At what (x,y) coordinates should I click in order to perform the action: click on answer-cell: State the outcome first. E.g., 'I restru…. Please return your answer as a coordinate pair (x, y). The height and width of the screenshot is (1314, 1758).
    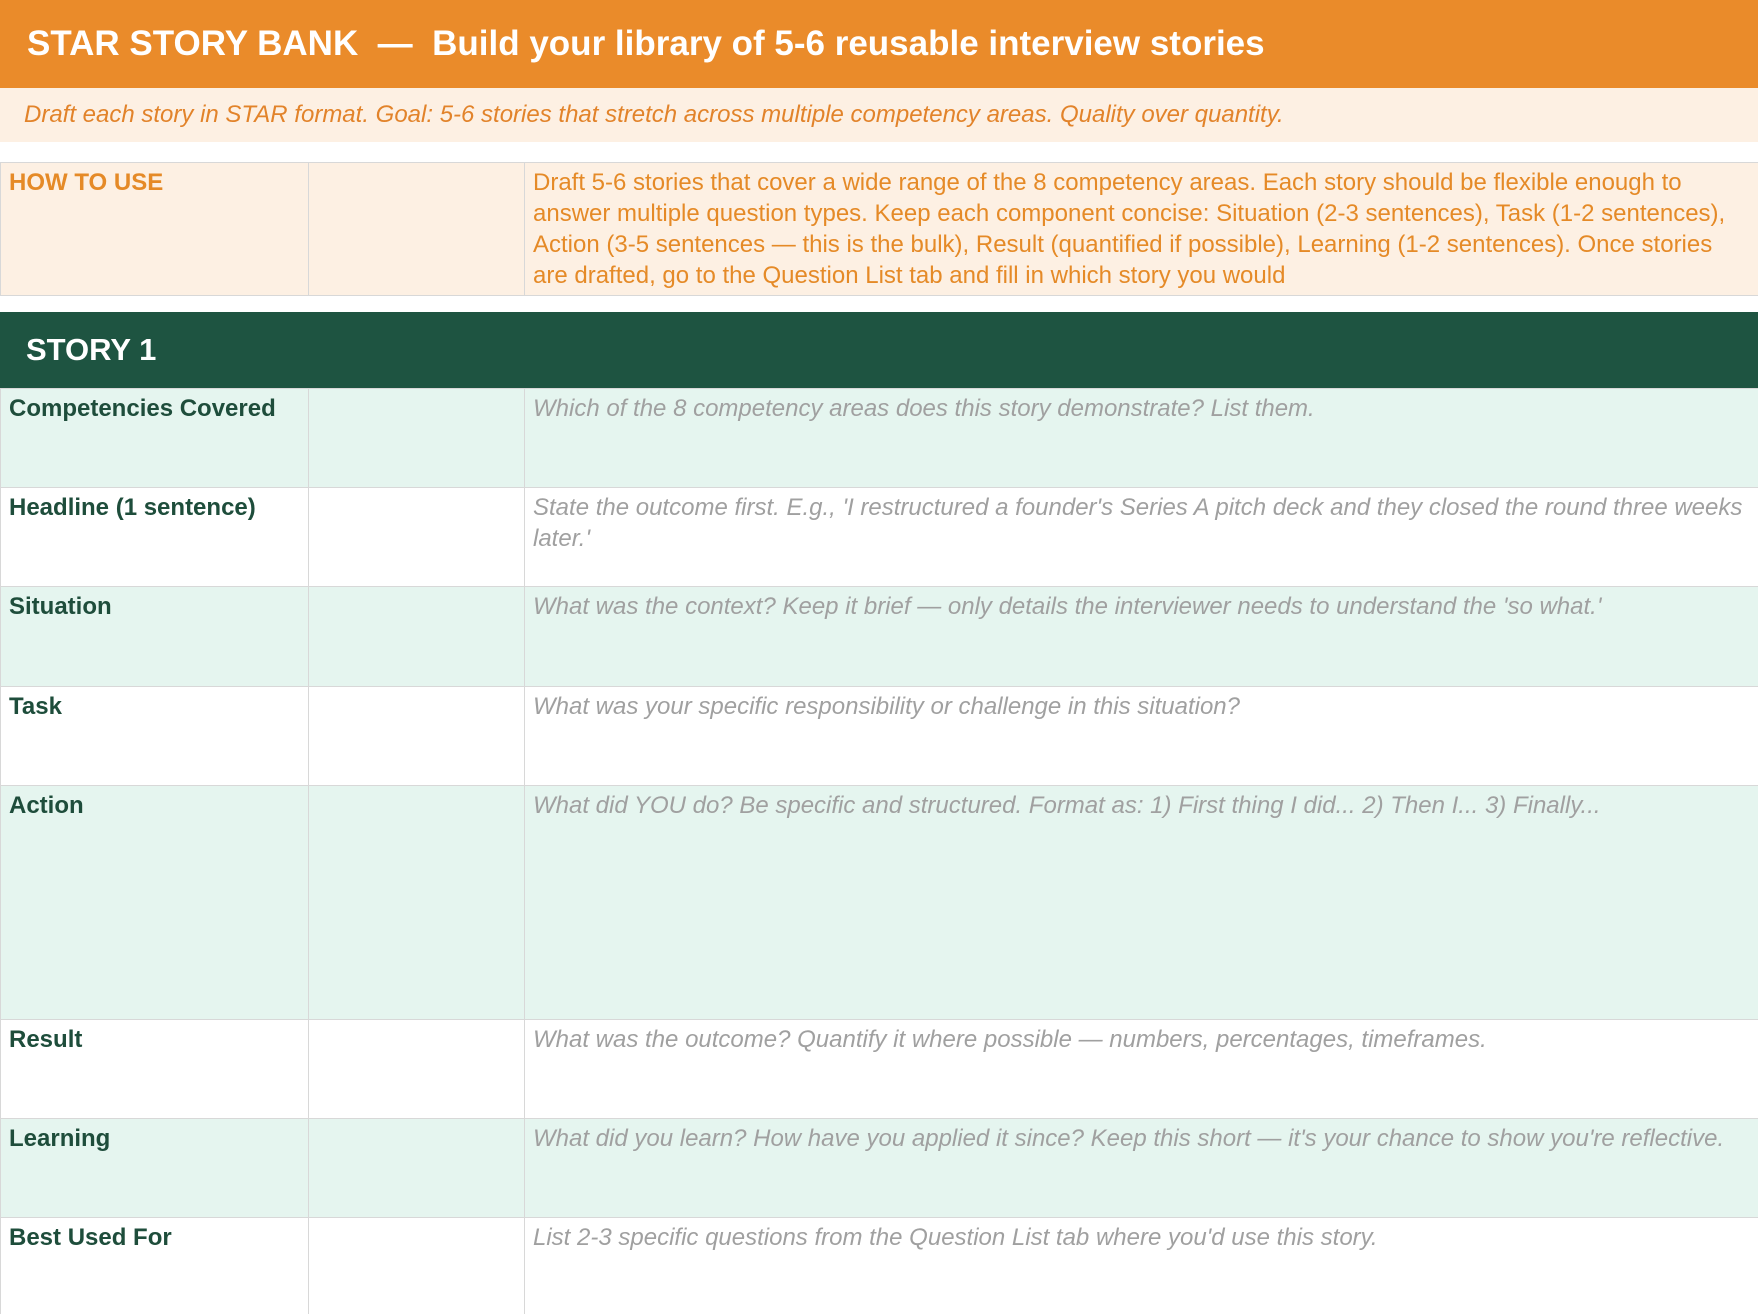
    Looking at the image, I should click on (1141, 537).